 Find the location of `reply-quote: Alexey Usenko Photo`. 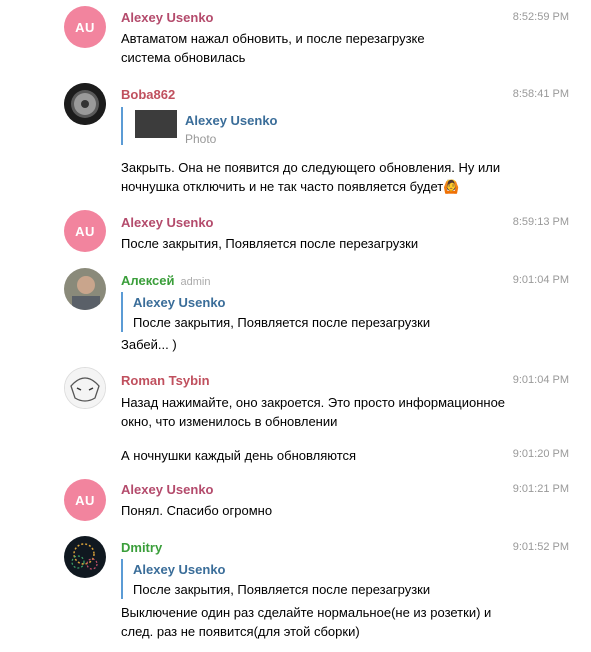

reply-quote: Alexey Usenko Photo is located at coordinates (227, 126).